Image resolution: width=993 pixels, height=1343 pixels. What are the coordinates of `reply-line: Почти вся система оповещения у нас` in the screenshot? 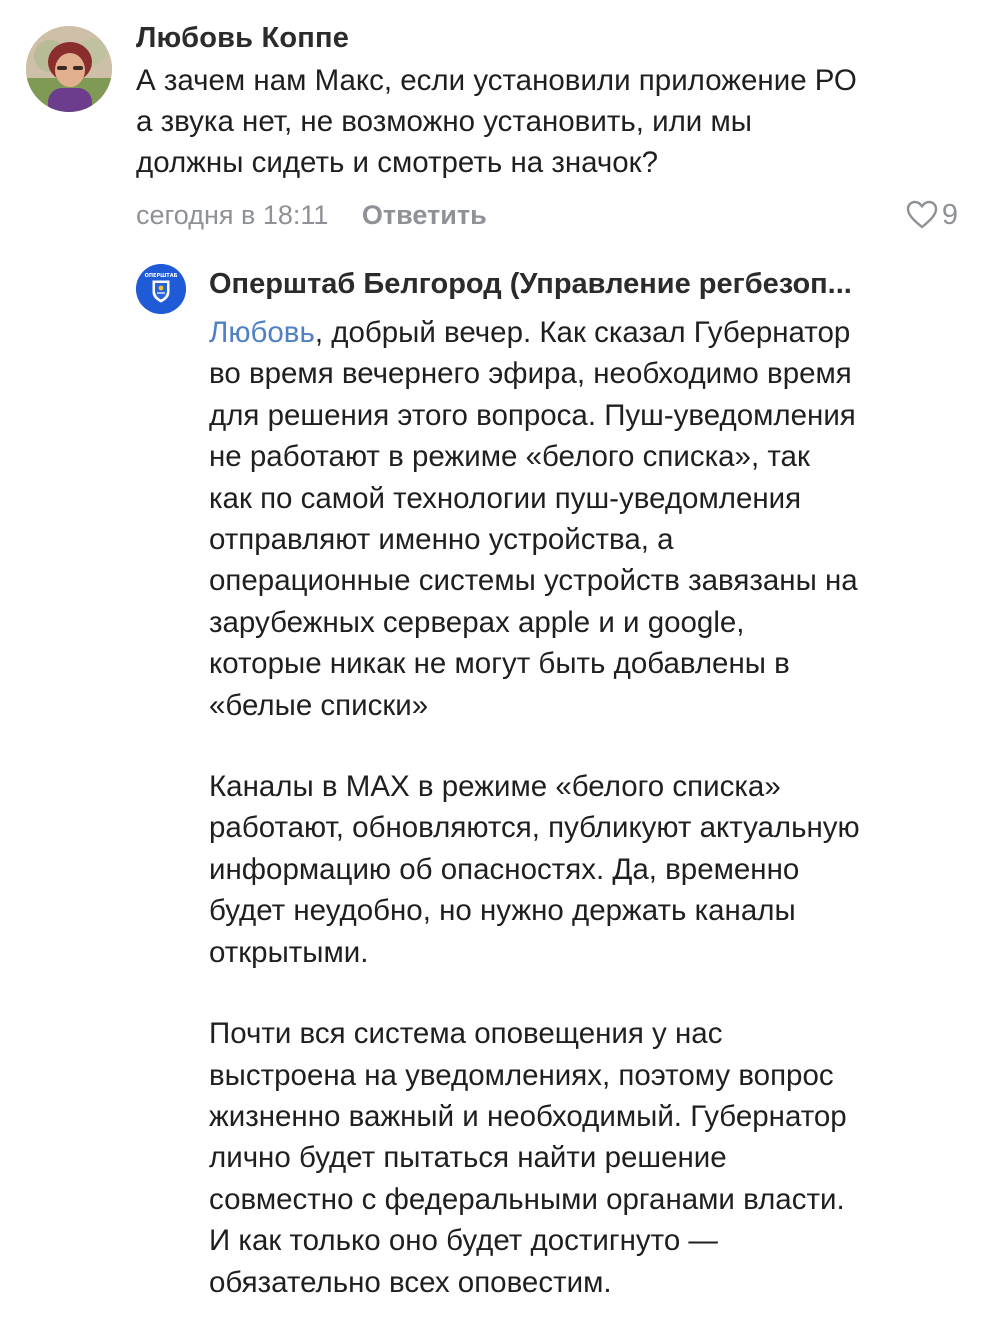 It's located at (466, 1034).